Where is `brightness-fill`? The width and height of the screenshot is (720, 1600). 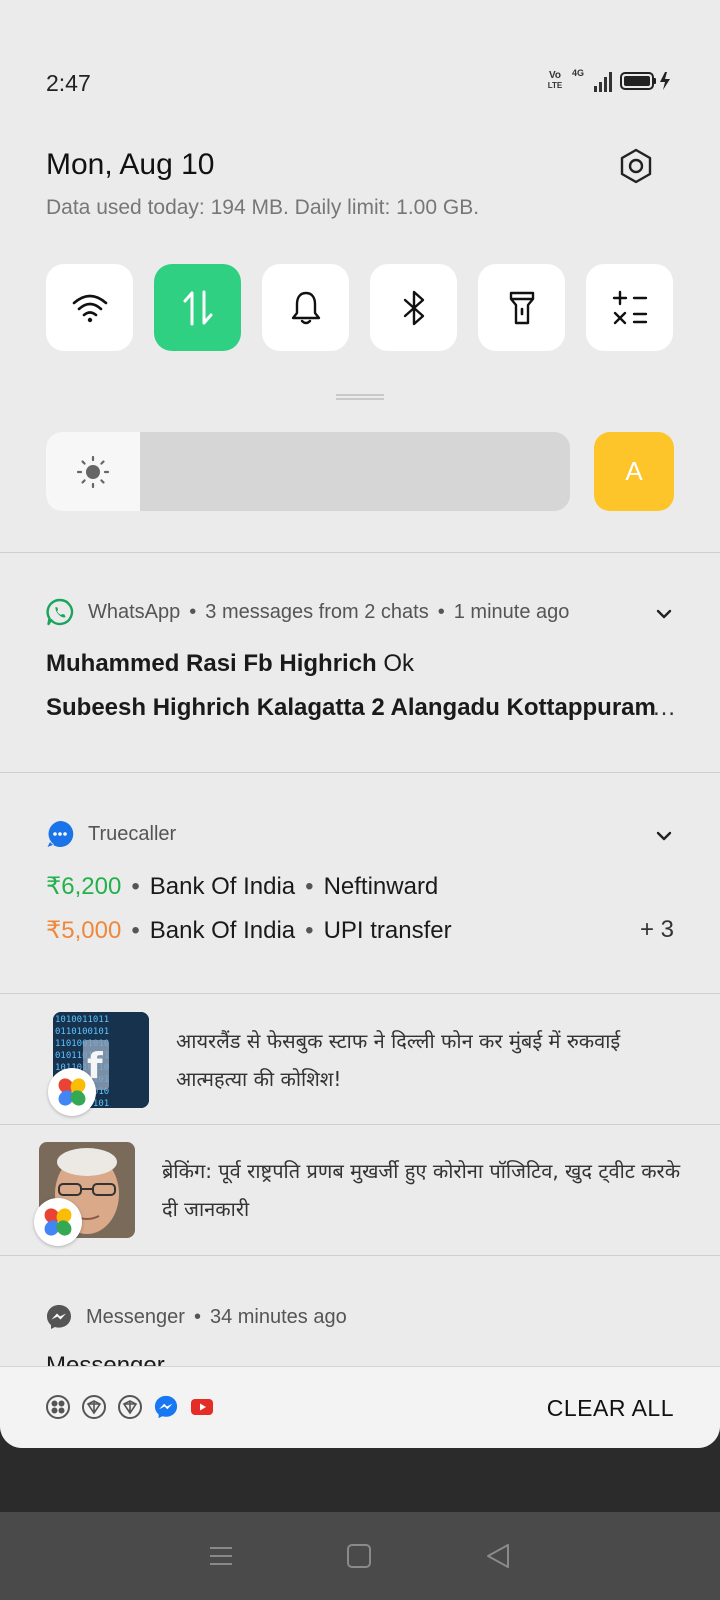
brightness-fill is located at coordinates (93, 471).